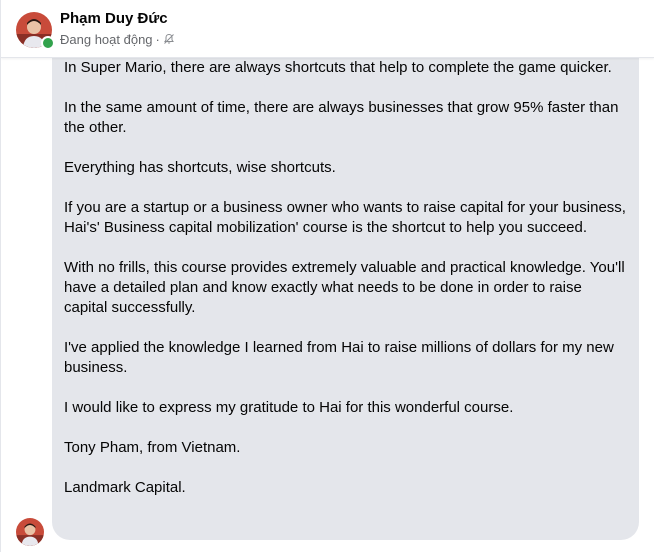 The height and width of the screenshot is (552, 654). I want to click on sender-avatar, so click(30, 532).